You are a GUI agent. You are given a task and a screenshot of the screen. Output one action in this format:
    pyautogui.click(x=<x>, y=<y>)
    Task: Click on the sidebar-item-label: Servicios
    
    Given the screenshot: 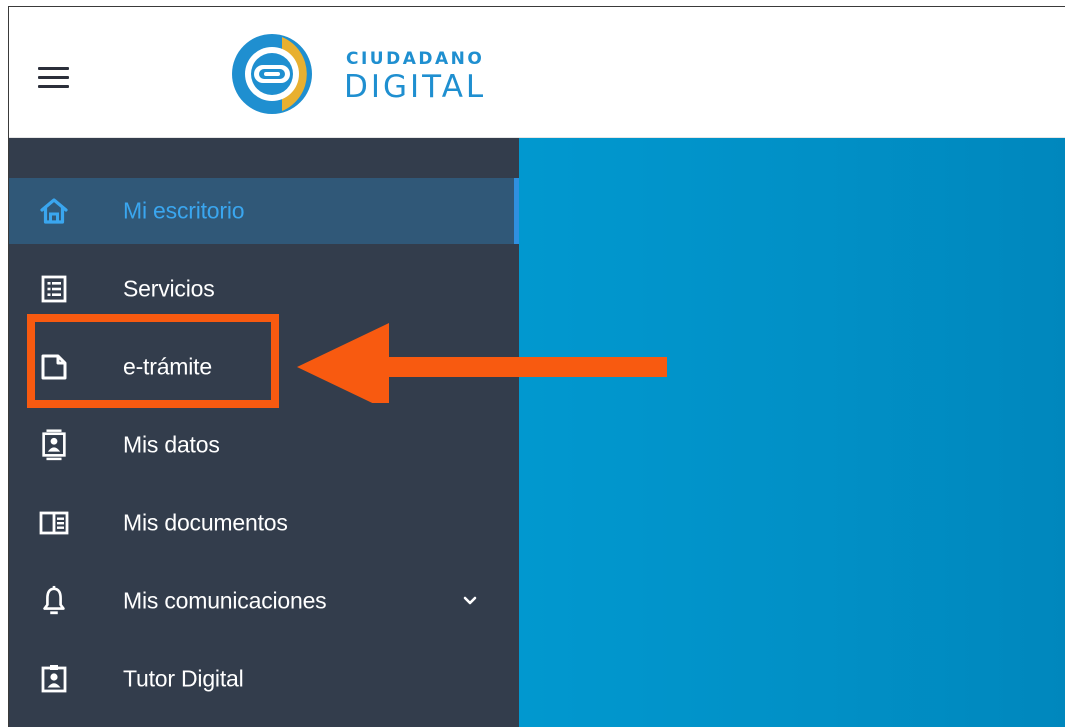 What is the action you would take?
    pyautogui.click(x=169, y=288)
    